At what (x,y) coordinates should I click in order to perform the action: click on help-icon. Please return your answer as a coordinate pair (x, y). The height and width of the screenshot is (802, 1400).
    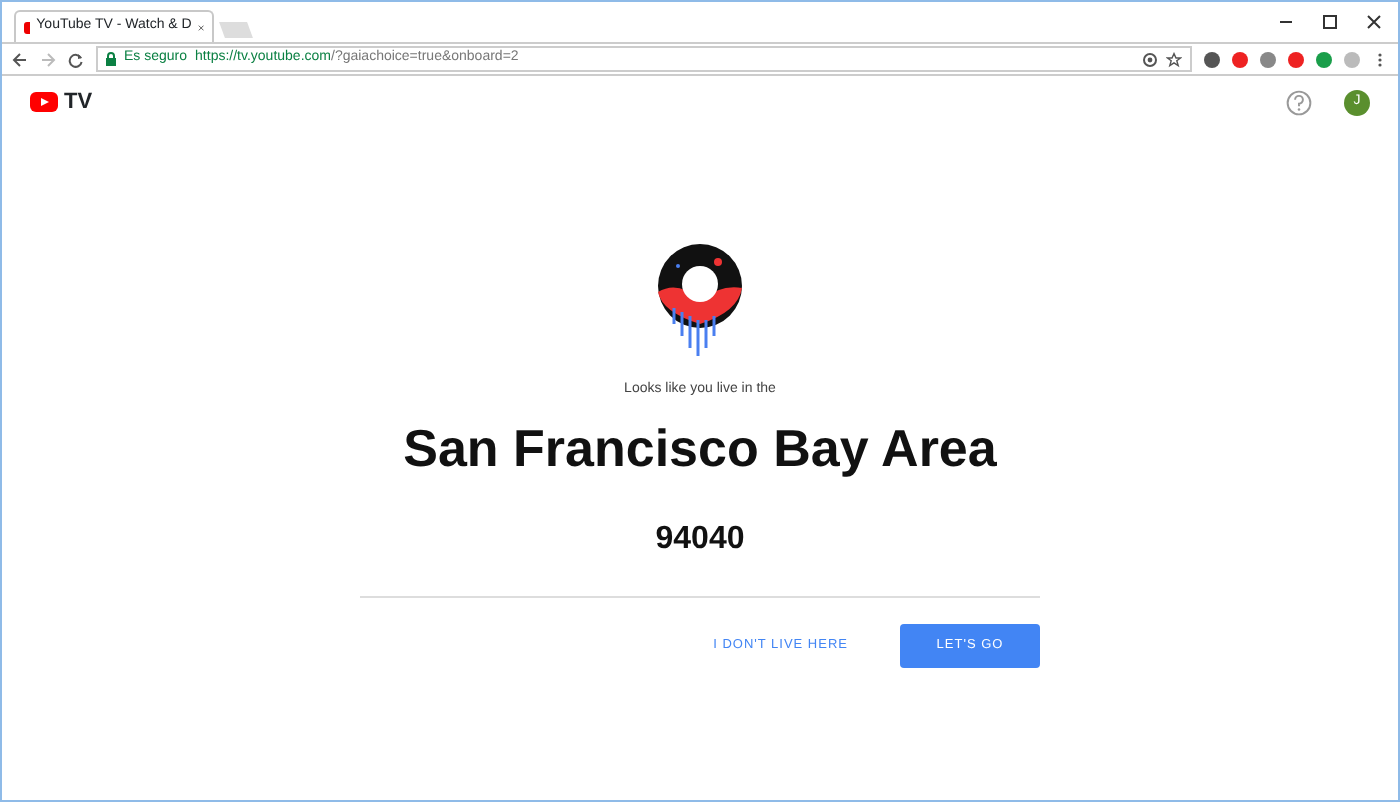
    Looking at the image, I should click on (1299, 102).